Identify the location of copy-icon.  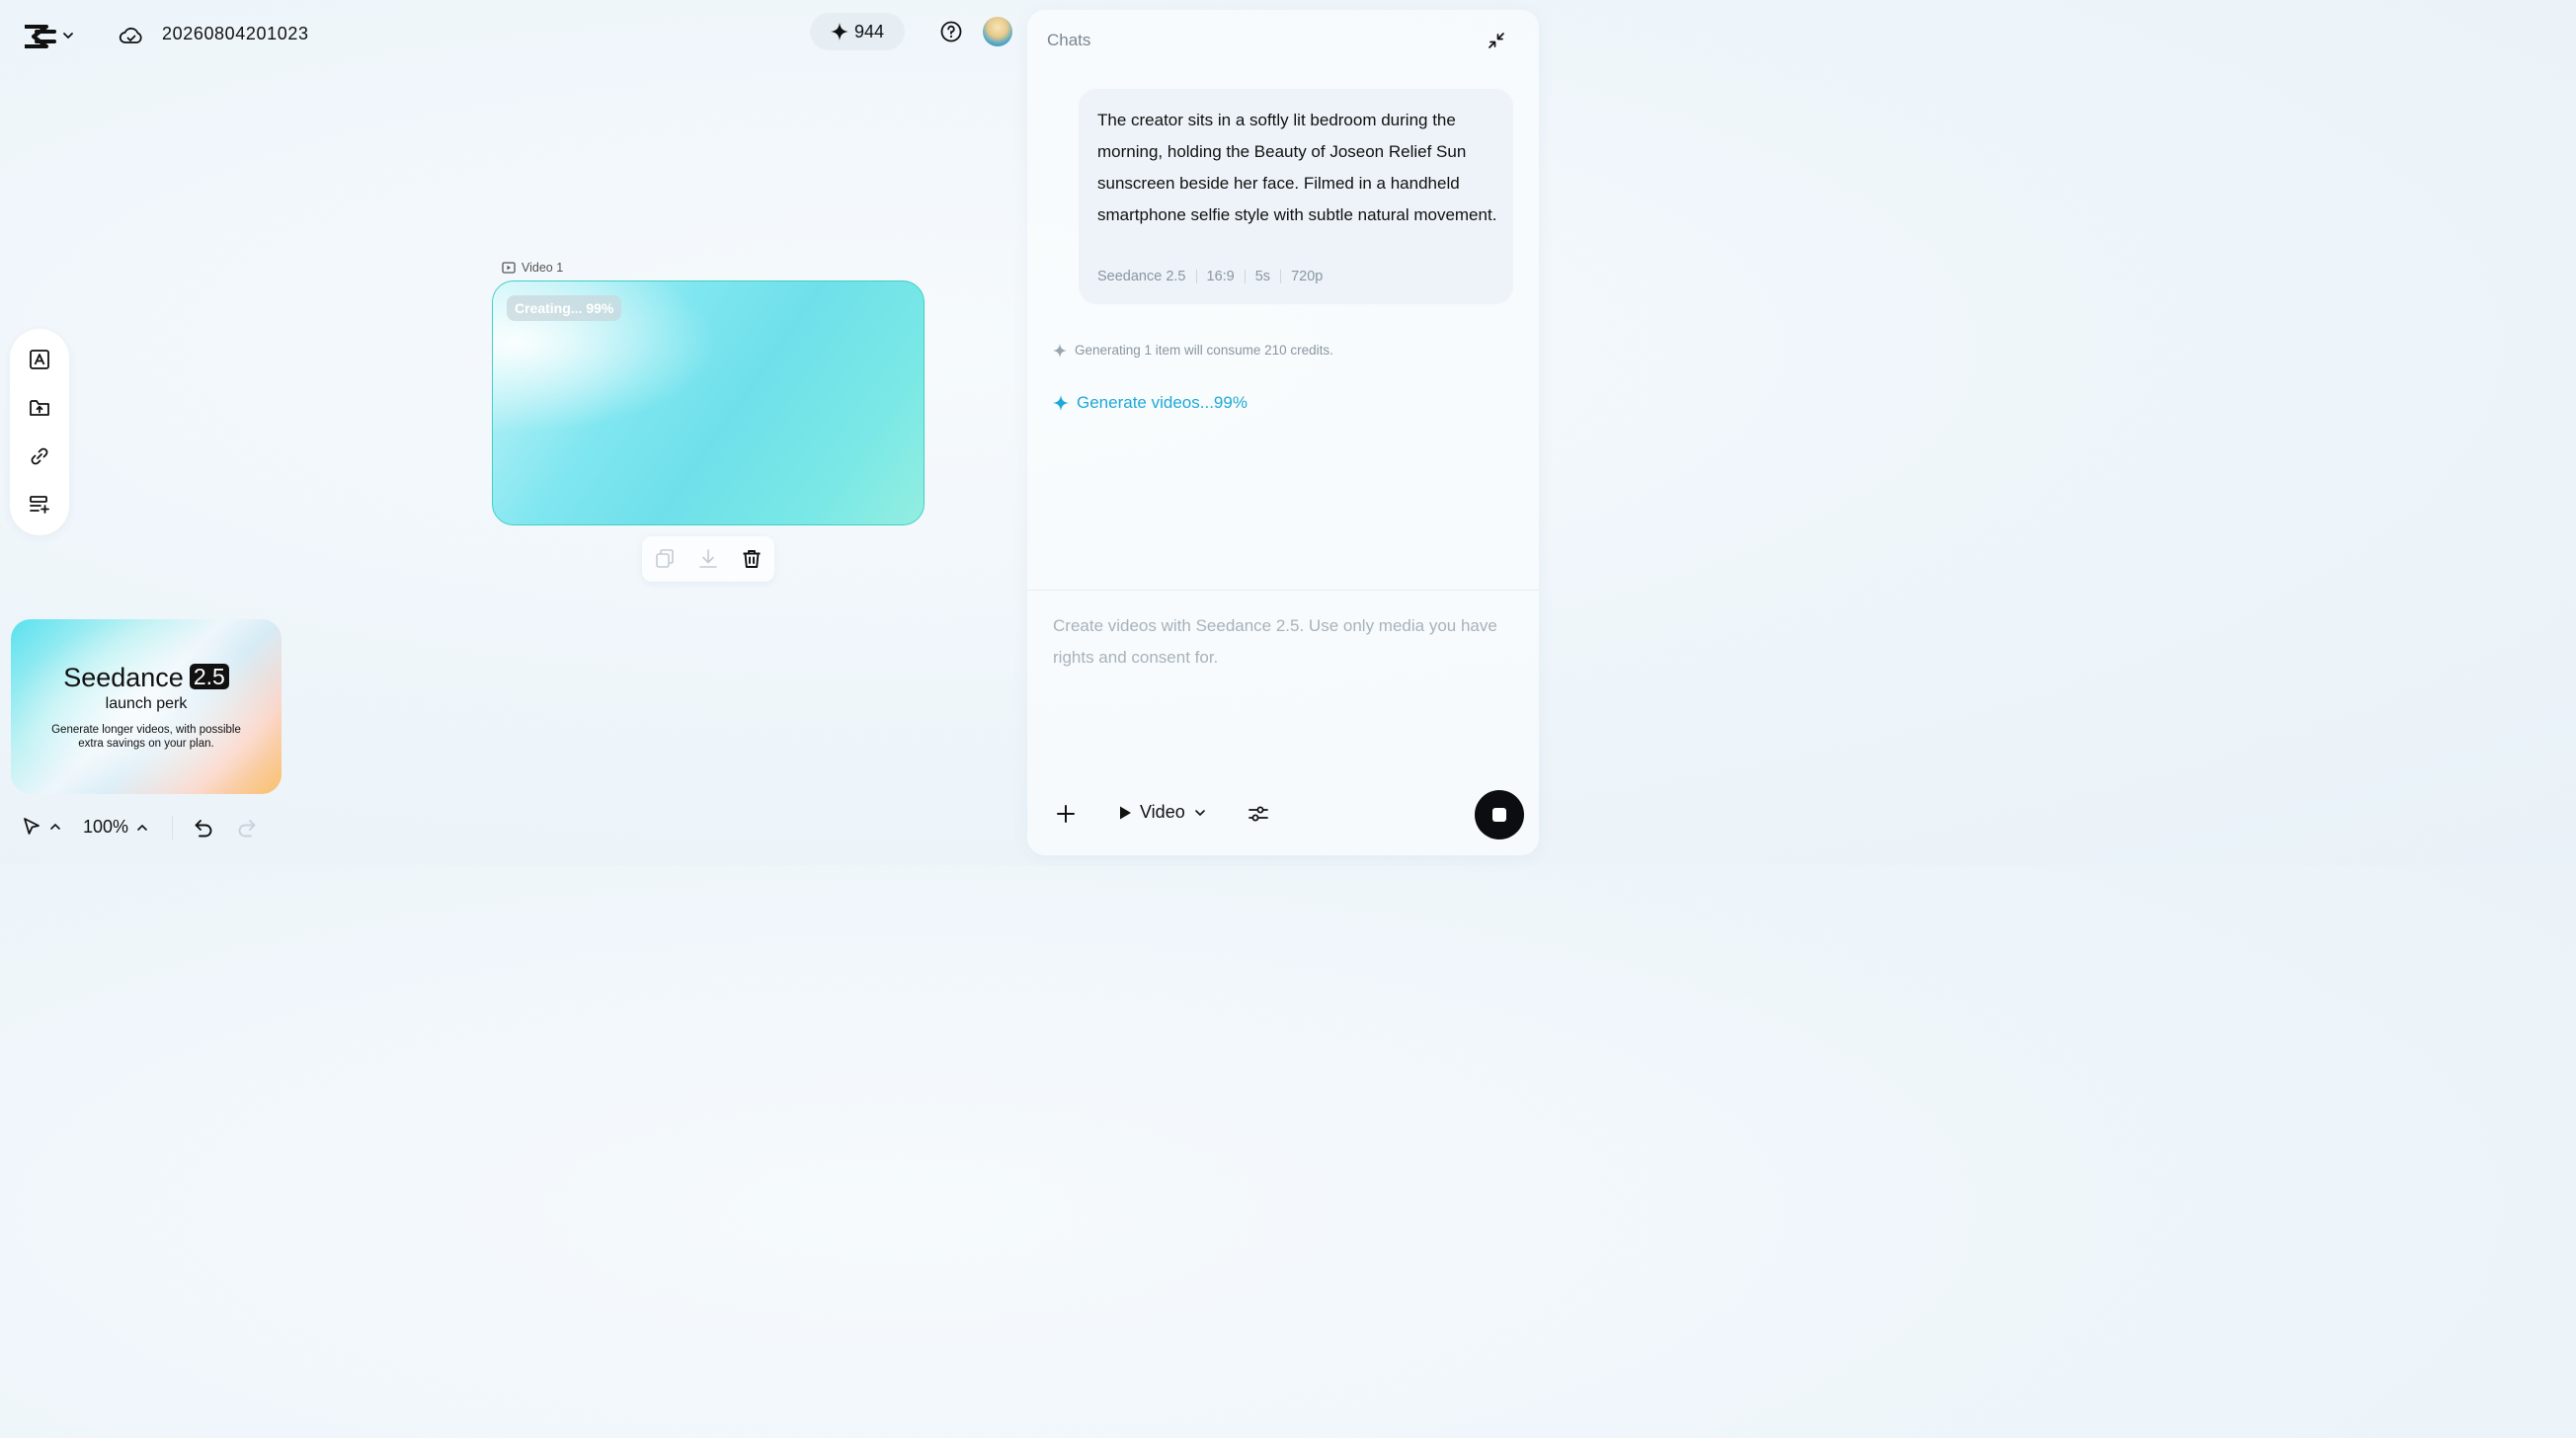
(665, 559).